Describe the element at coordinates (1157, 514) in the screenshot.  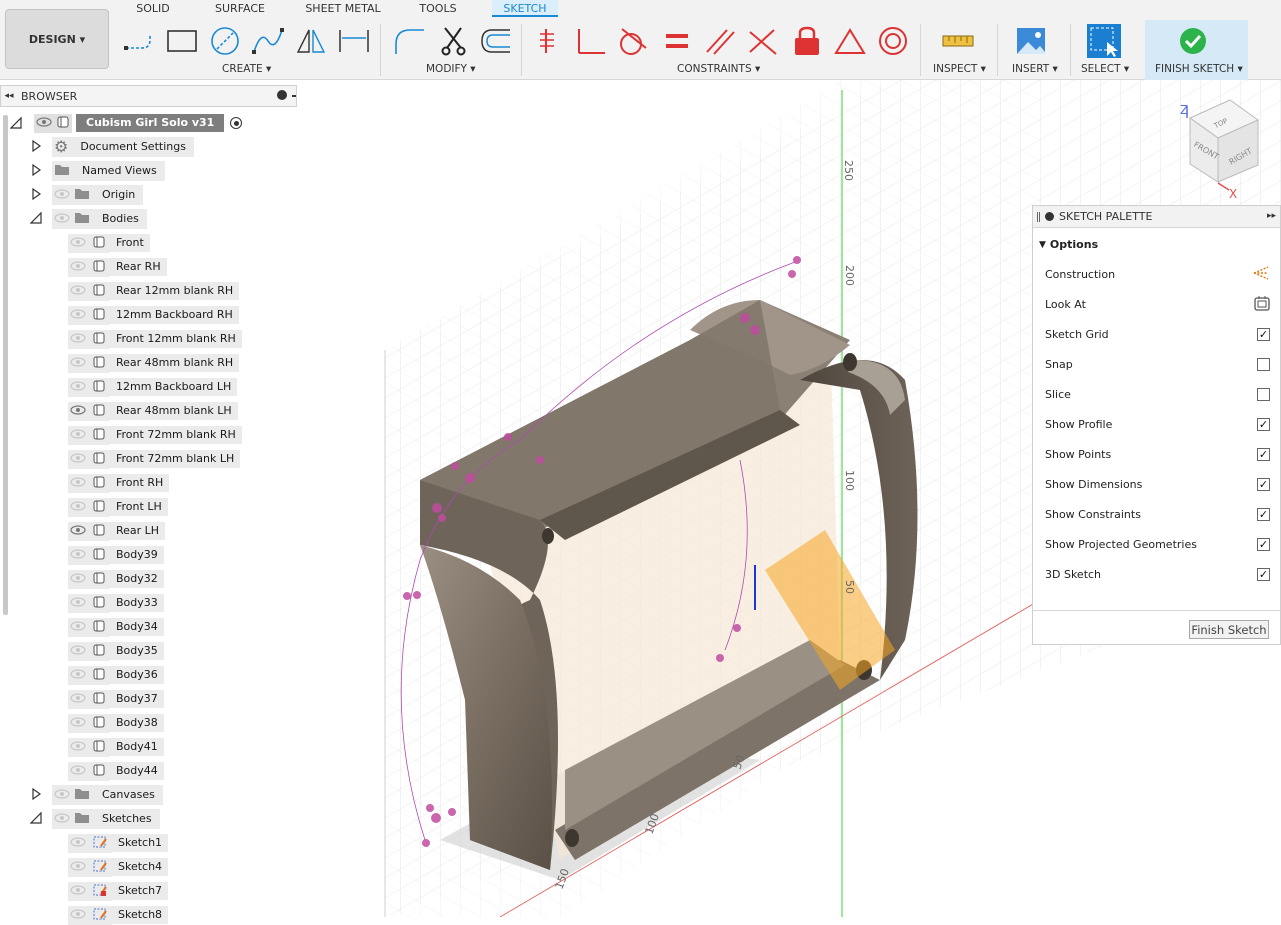
I see `palette-option-row: Show Constraints ✓` at that location.